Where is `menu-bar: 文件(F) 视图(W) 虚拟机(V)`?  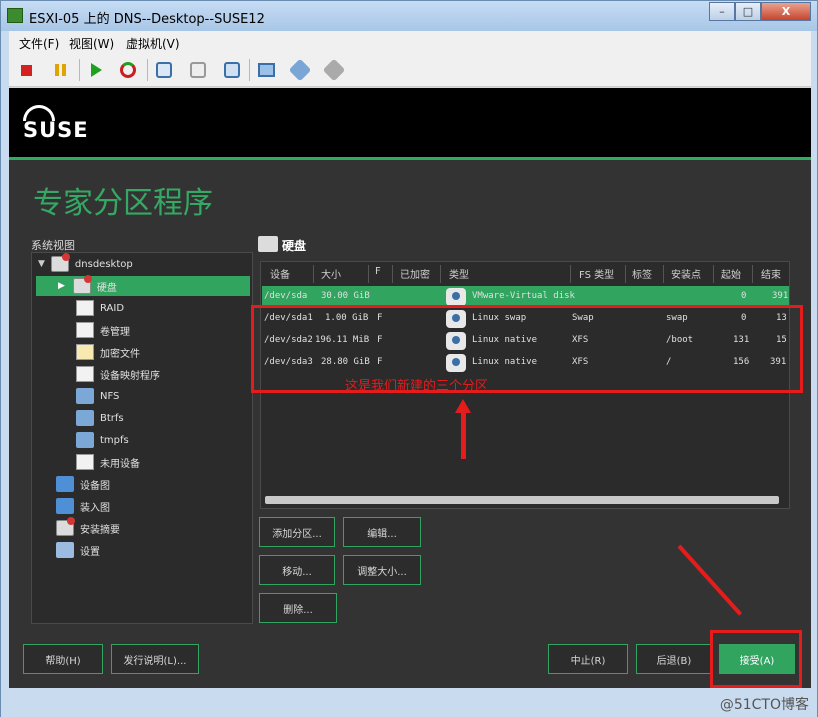 menu-bar: 文件(F) 视图(W) 虚拟机(V) is located at coordinates (410, 42).